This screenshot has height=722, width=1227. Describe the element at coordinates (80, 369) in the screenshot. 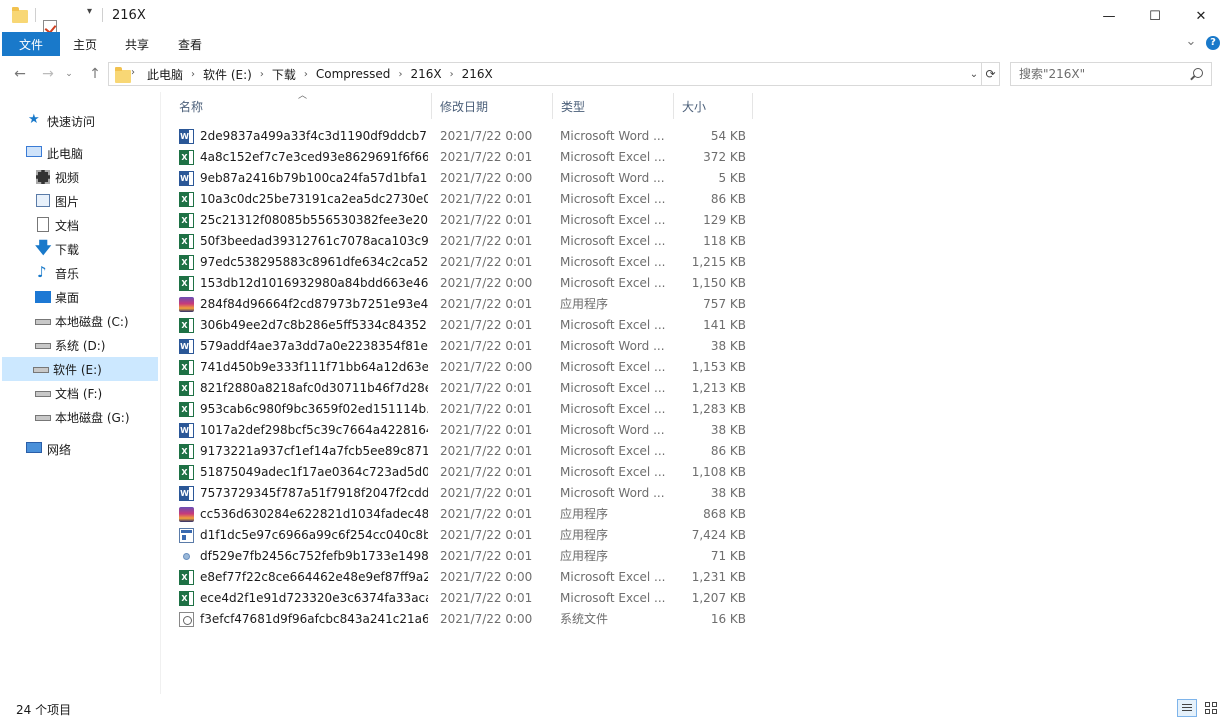

I see `nav-drive-e: 软件 (E:)` at that location.